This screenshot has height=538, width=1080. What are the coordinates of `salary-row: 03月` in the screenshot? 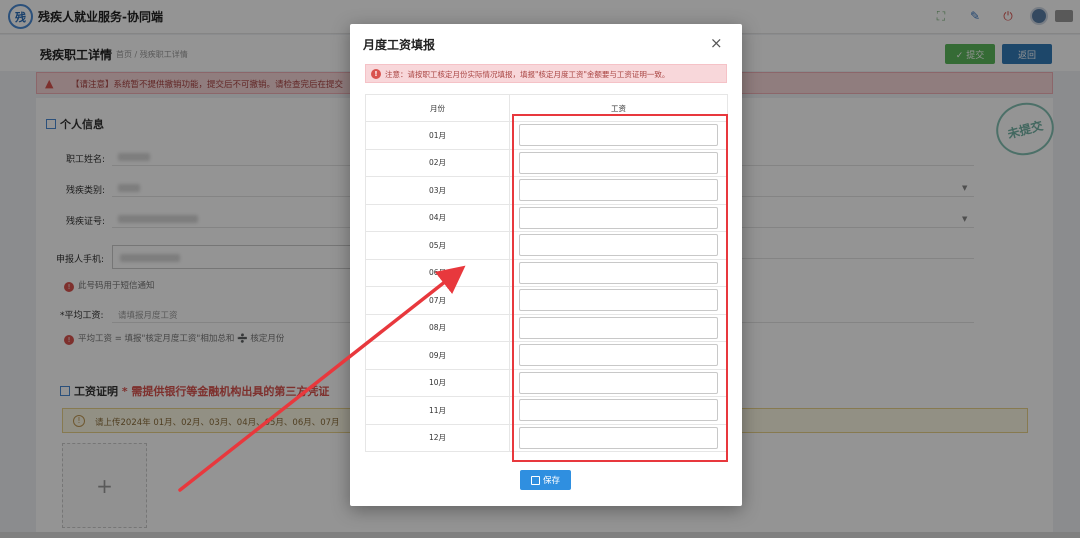 It's located at (546, 190).